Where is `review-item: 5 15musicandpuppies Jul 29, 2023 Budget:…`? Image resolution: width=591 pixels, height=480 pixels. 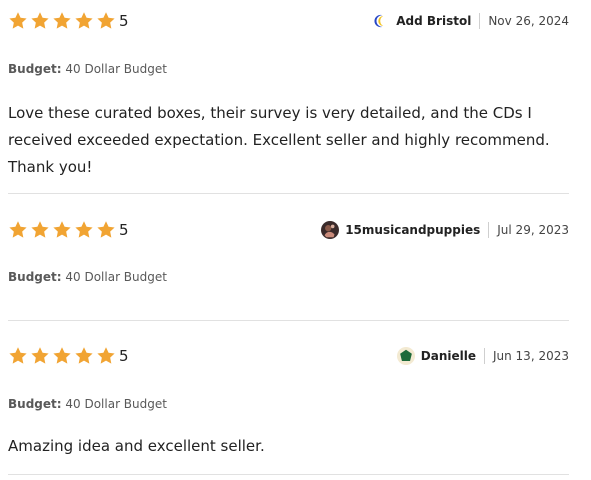
review-item: 5 15musicandpuppies Jul 29, 2023 Budget:… is located at coordinates (288, 251).